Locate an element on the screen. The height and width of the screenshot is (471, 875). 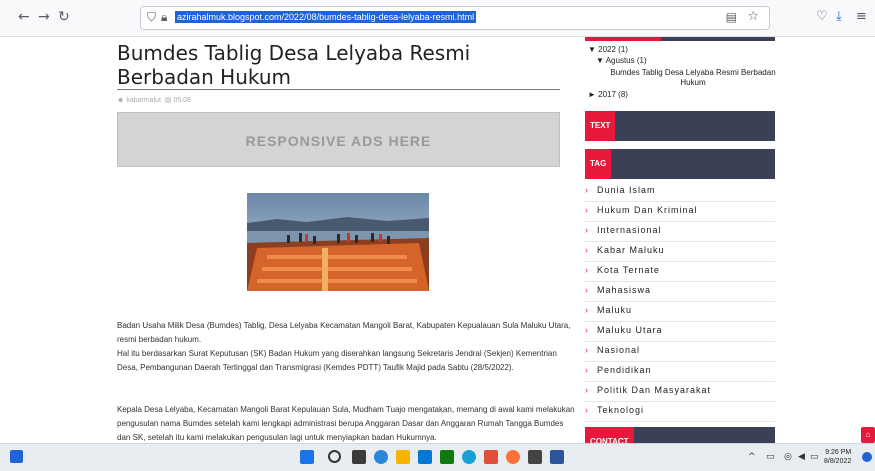
lock-icon: 🔒︎ is located at coordinates (164, 17).